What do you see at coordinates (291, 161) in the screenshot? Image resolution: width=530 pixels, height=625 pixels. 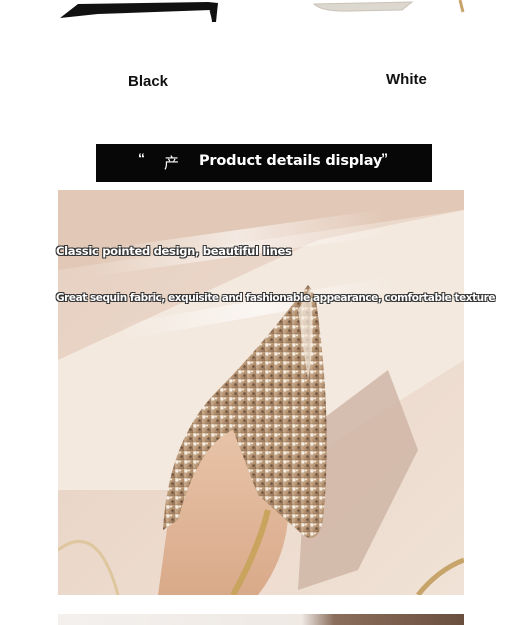 I see `banner-title: Product details display` at bounding box center [291, 161].